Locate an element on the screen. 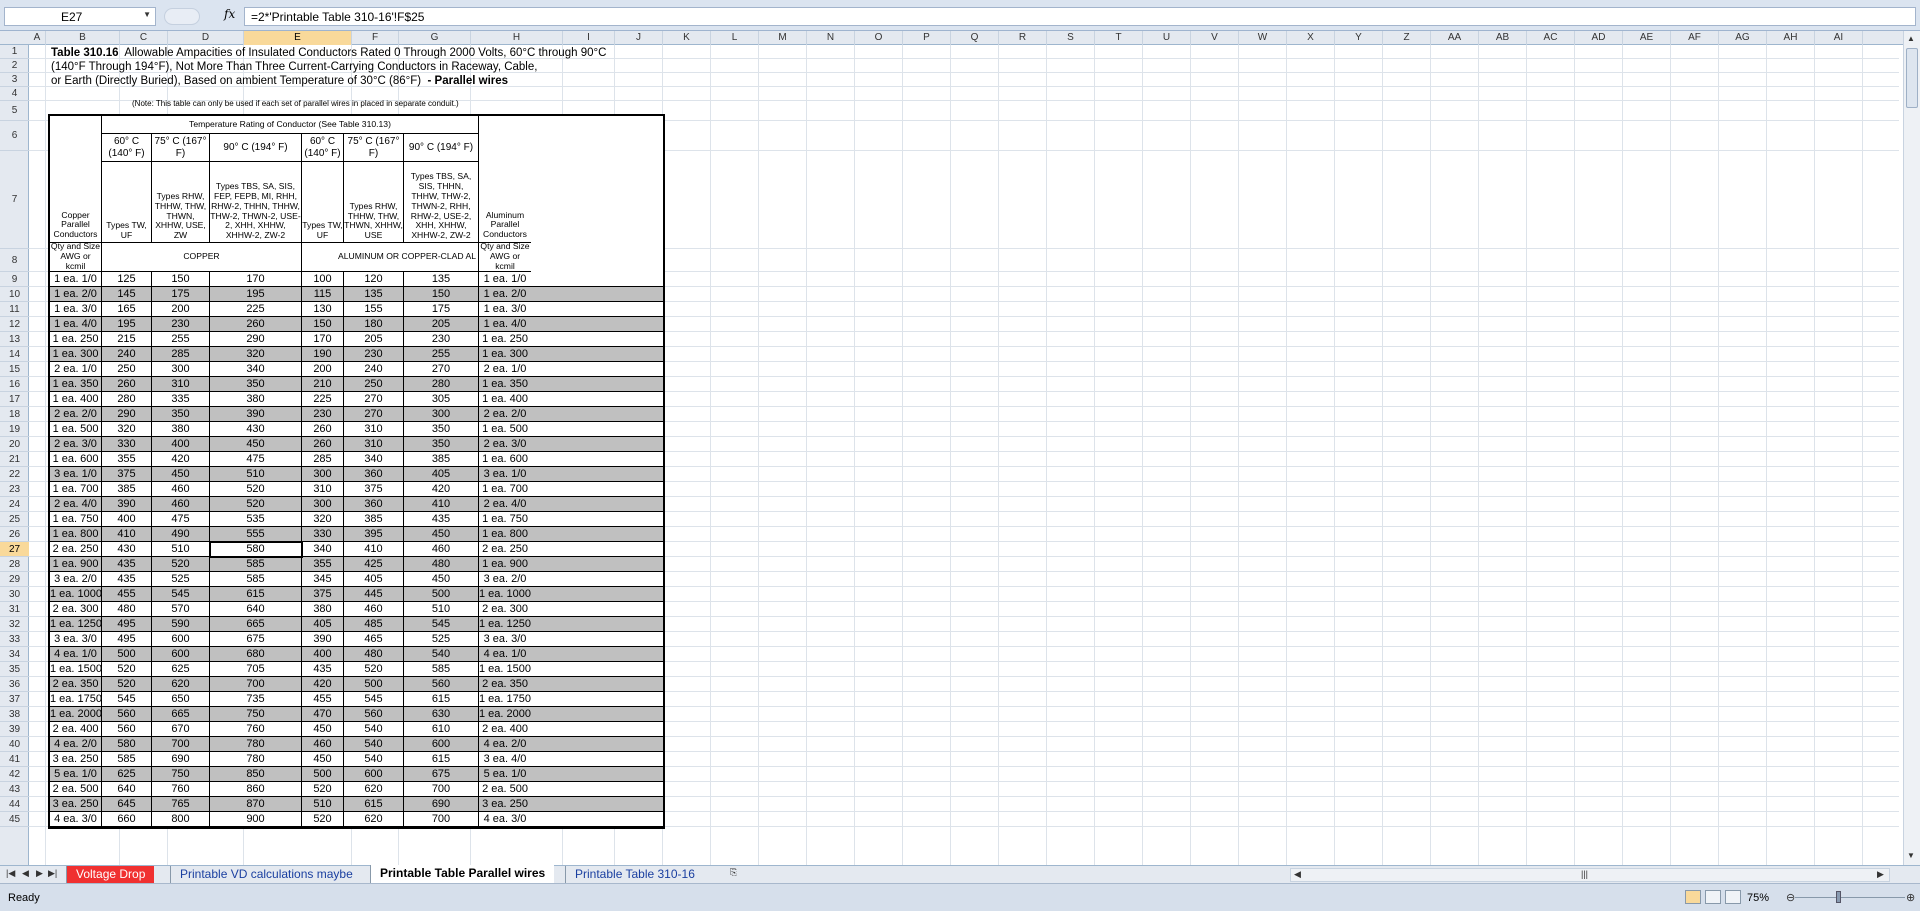  row-header-18: 18 is located at coordinates (14, 414).